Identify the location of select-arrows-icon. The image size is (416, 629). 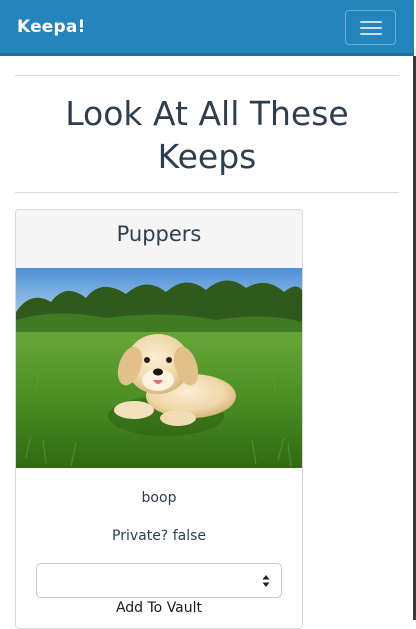
(266, 581).